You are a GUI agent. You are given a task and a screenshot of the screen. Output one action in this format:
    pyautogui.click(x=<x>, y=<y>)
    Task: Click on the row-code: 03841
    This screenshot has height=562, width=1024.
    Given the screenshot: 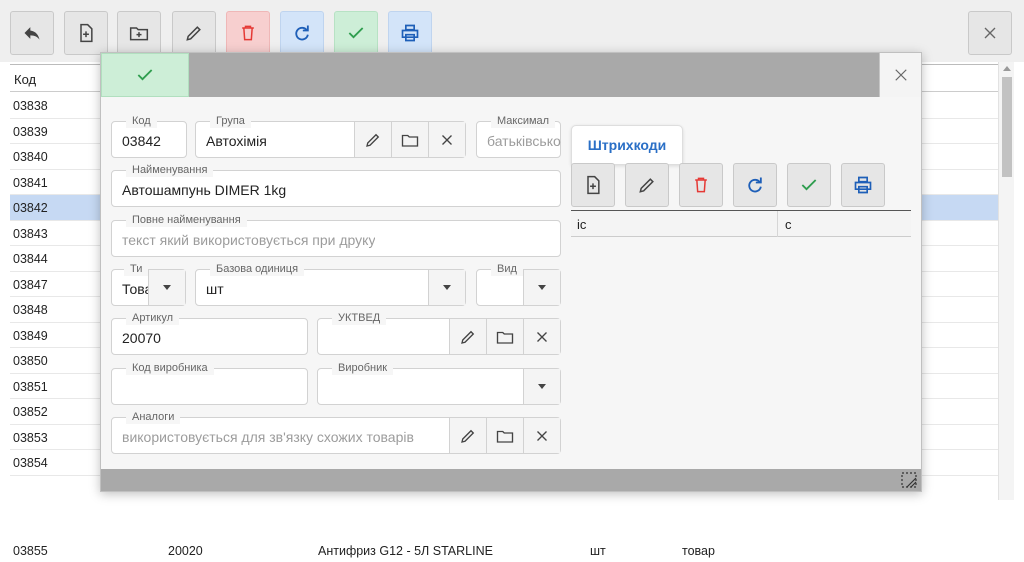 What is the action you would take?
    pyautogui.click(x=30, y=182)
    